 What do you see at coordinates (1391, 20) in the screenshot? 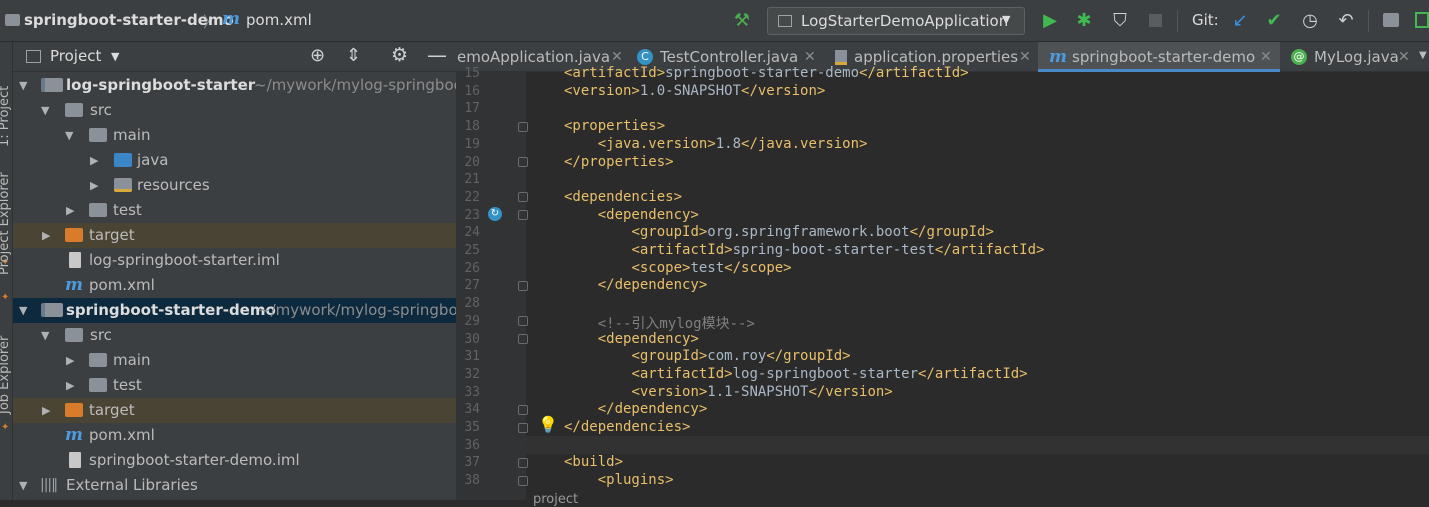
I see `project-structure-icon` at bounding box center [1391, 20].